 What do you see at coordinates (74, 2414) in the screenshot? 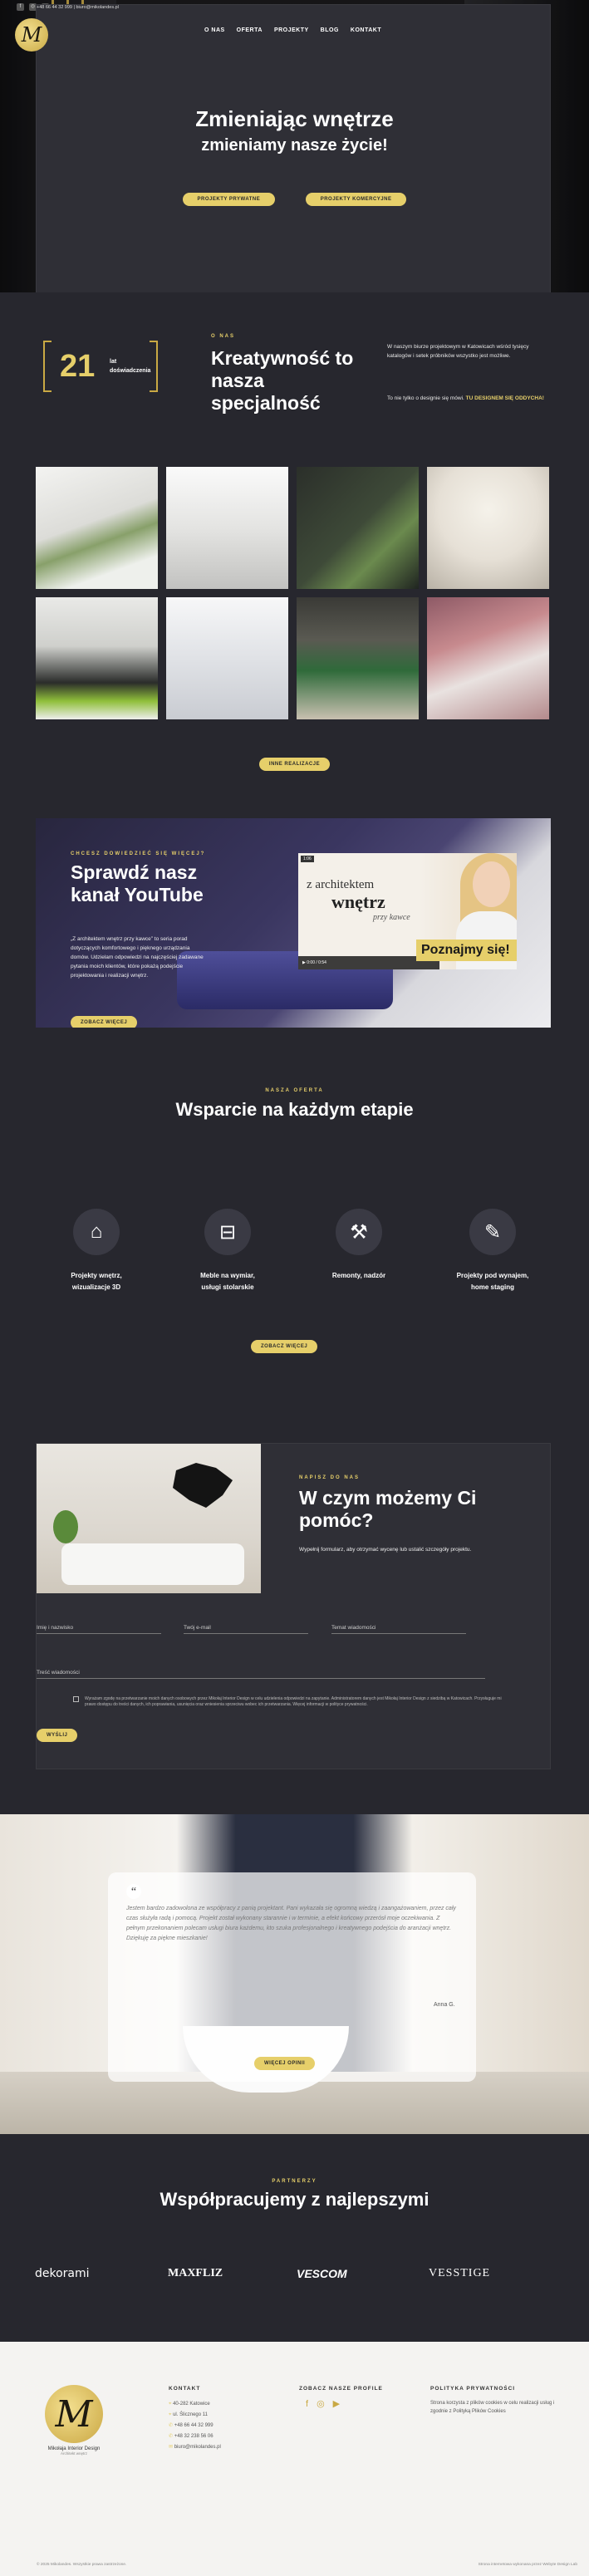
I see `footer-logo-mark: M` at bounding box center [74, 2414].